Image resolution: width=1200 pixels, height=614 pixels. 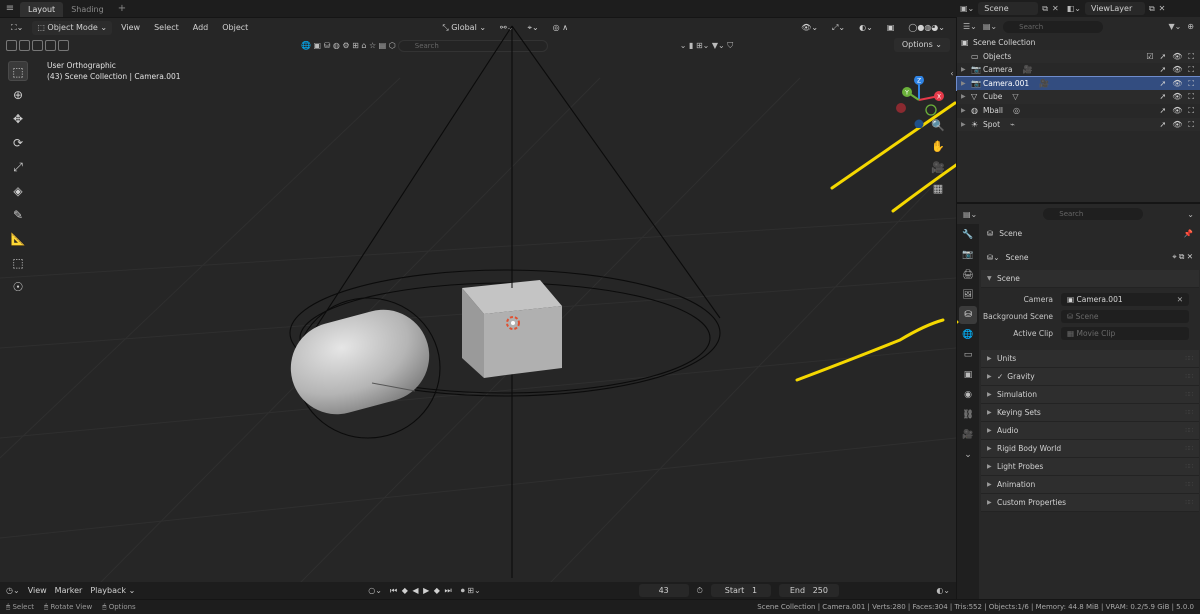 What do you see at coordinates (17, 28) in the screenshot?
I see `editor-type-icon: ⛶⌄` at bounding box center [17, 28].